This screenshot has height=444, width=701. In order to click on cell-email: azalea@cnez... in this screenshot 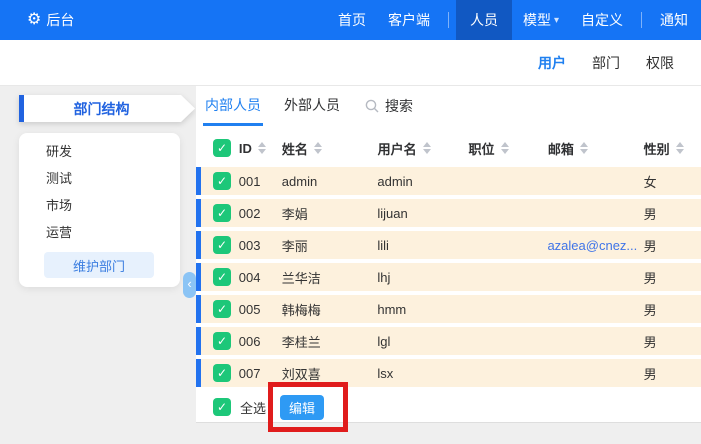, I will do `click(595, 245)`.